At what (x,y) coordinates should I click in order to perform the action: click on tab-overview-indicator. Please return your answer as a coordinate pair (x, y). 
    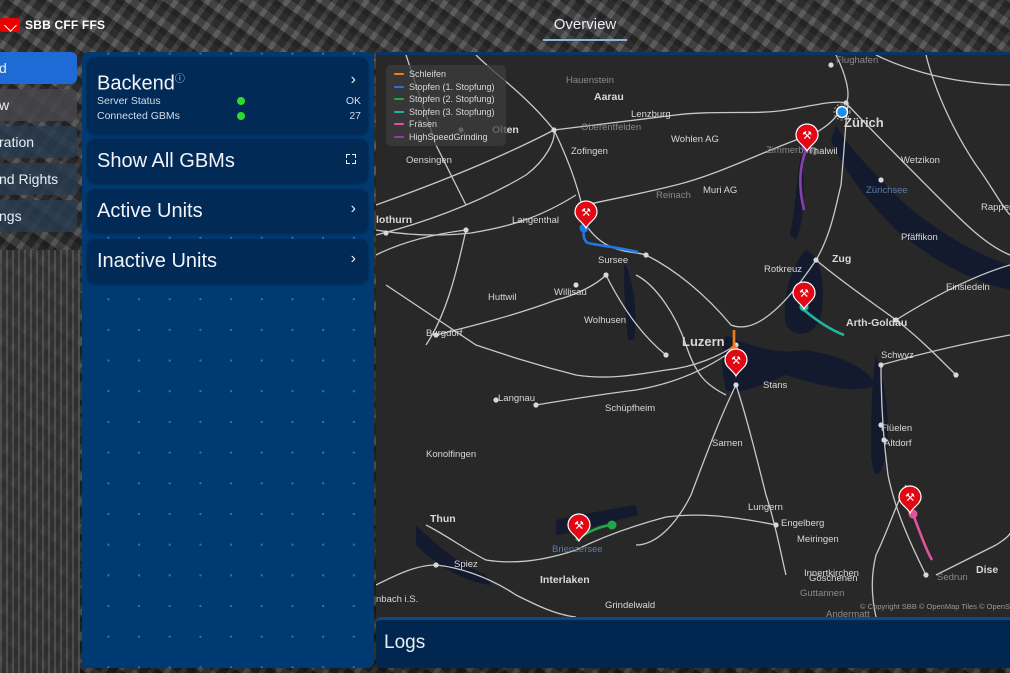
    Looking at the image, I should click on (585, 40).